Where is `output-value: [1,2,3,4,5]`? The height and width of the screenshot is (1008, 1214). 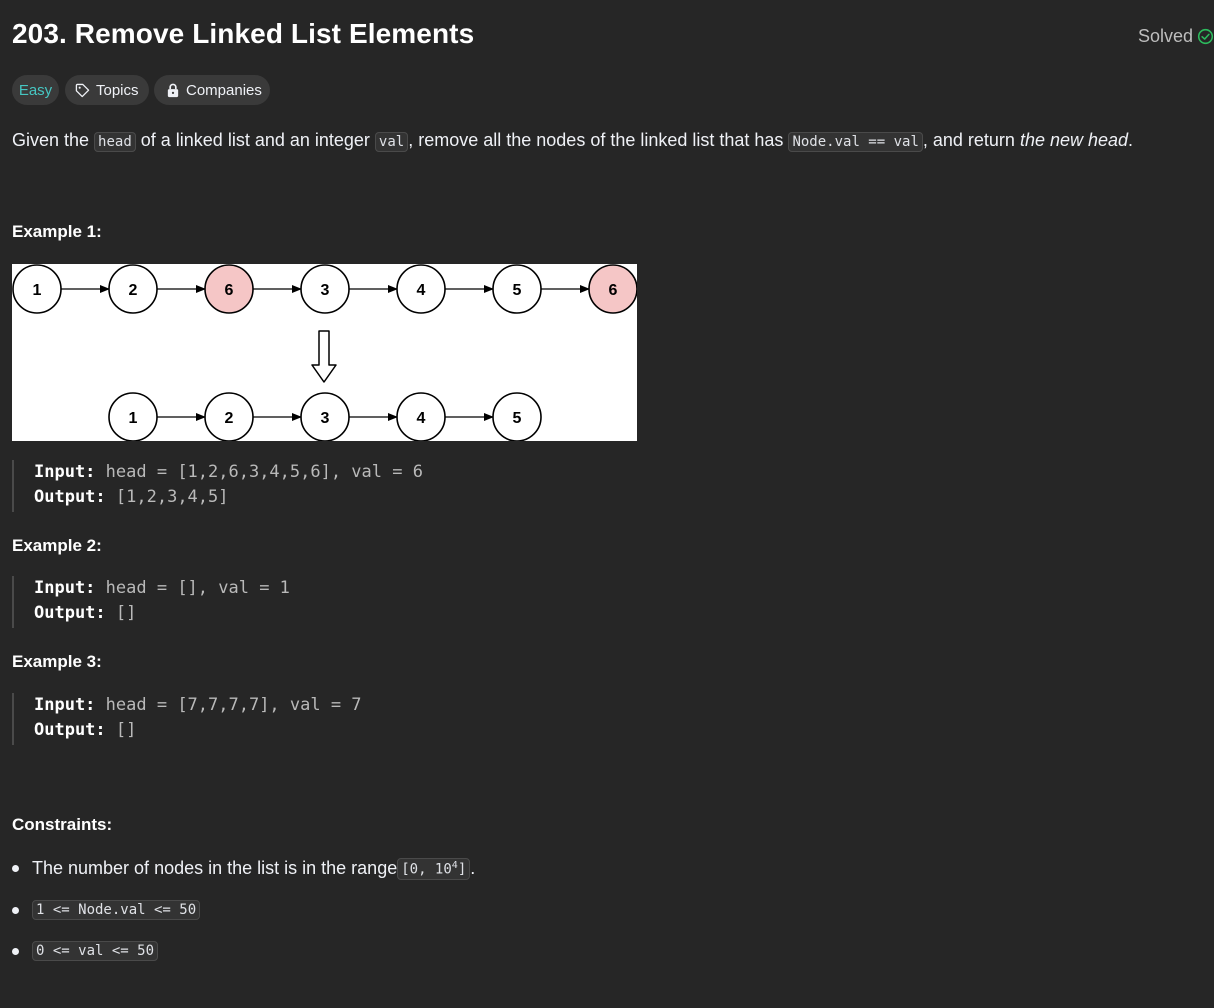 output-value: [1,2,3,4,5] is located at coordinates (172, 497).